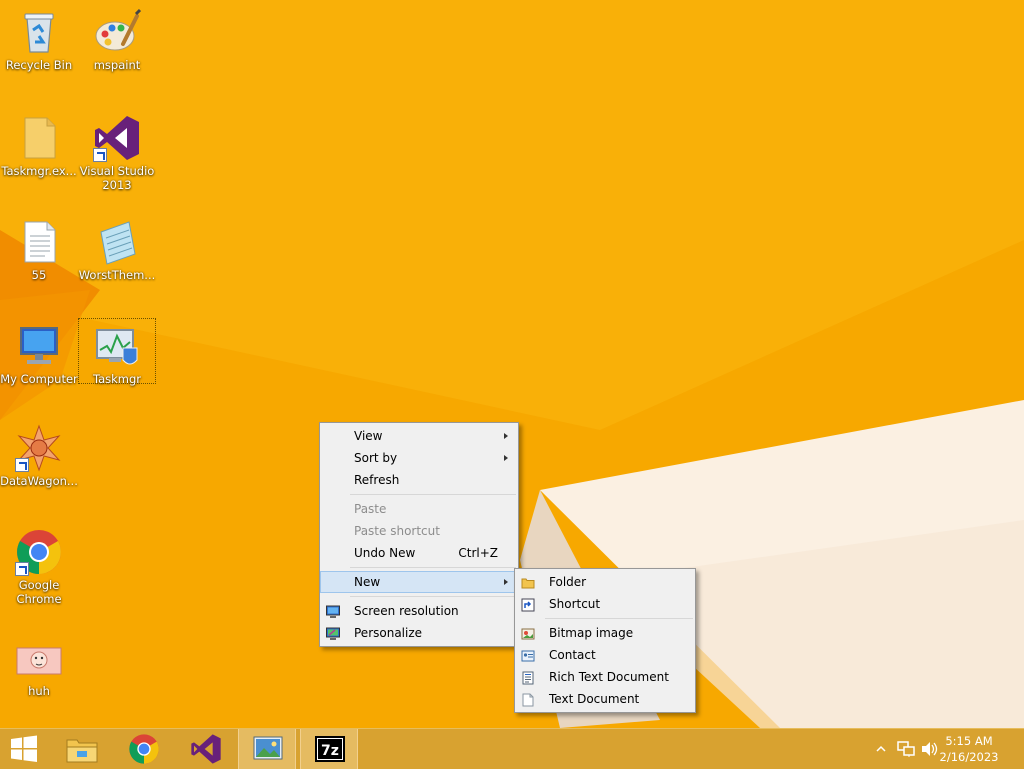 This screenshot has height=769, width=1024. I want to click on desktop-icon-taskmgr: Taskmgr, so click(117, 352).